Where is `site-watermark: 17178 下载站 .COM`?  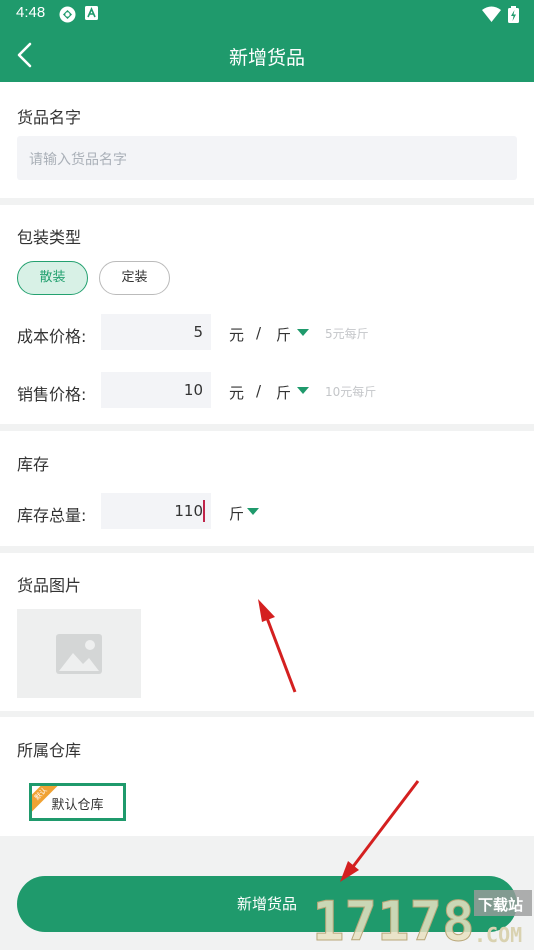 site-watermark: 17178 下载站 .COM is located at coordinates (422, 919).